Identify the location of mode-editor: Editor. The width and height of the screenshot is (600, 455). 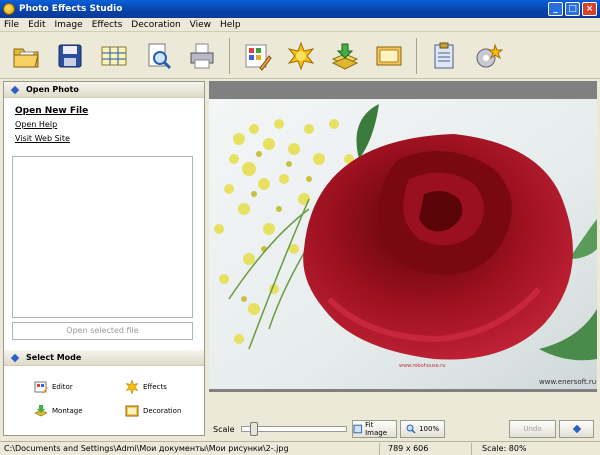
(53, 387).